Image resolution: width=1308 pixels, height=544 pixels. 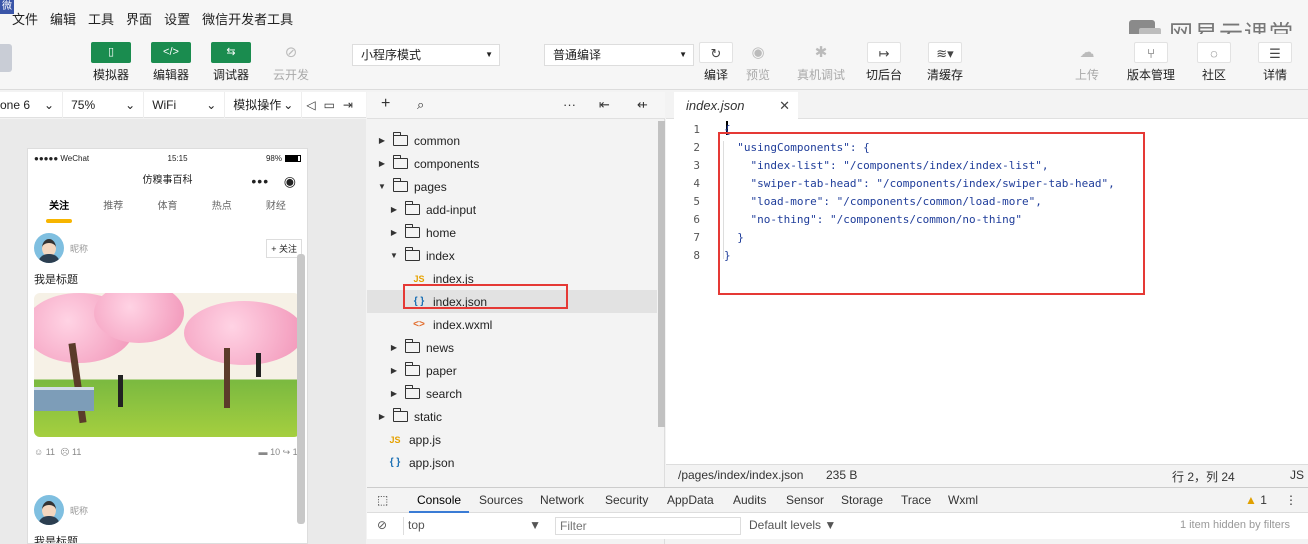 I want to click on tab-finance: 财经, so click(x=276, y=209).